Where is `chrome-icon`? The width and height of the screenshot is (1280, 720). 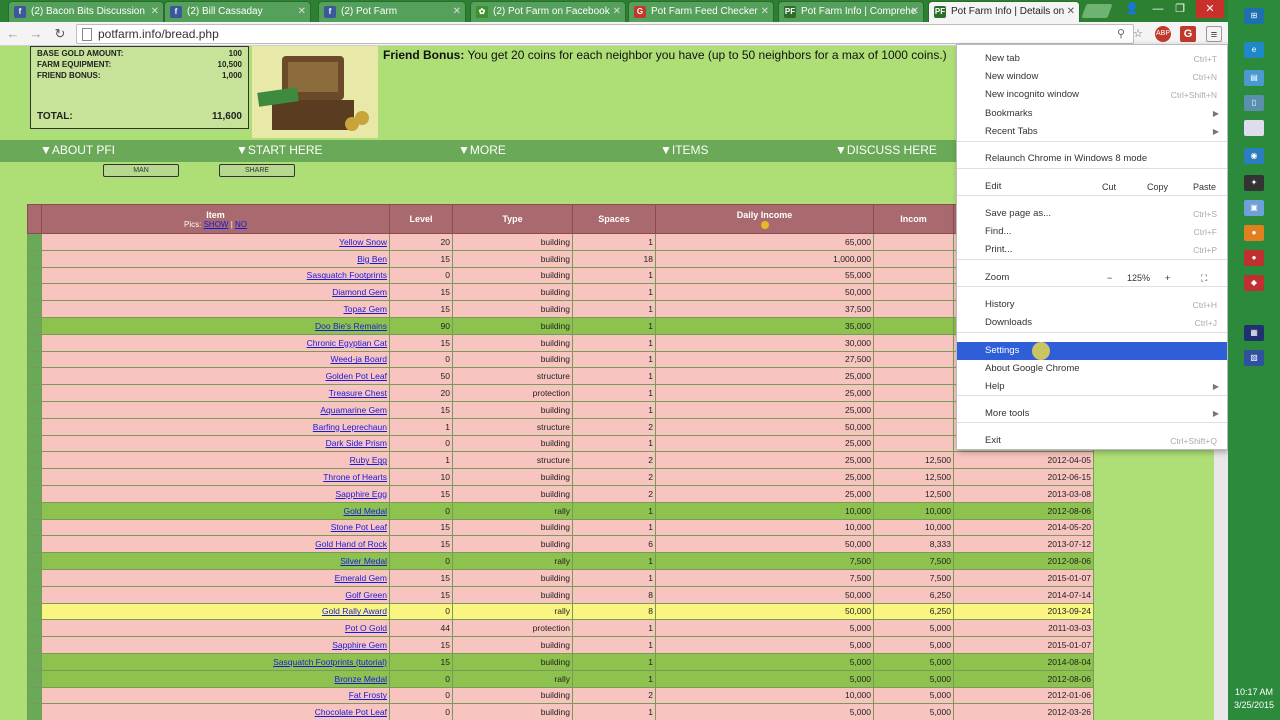 chrome-icon is located at coordinates (1254, 128).